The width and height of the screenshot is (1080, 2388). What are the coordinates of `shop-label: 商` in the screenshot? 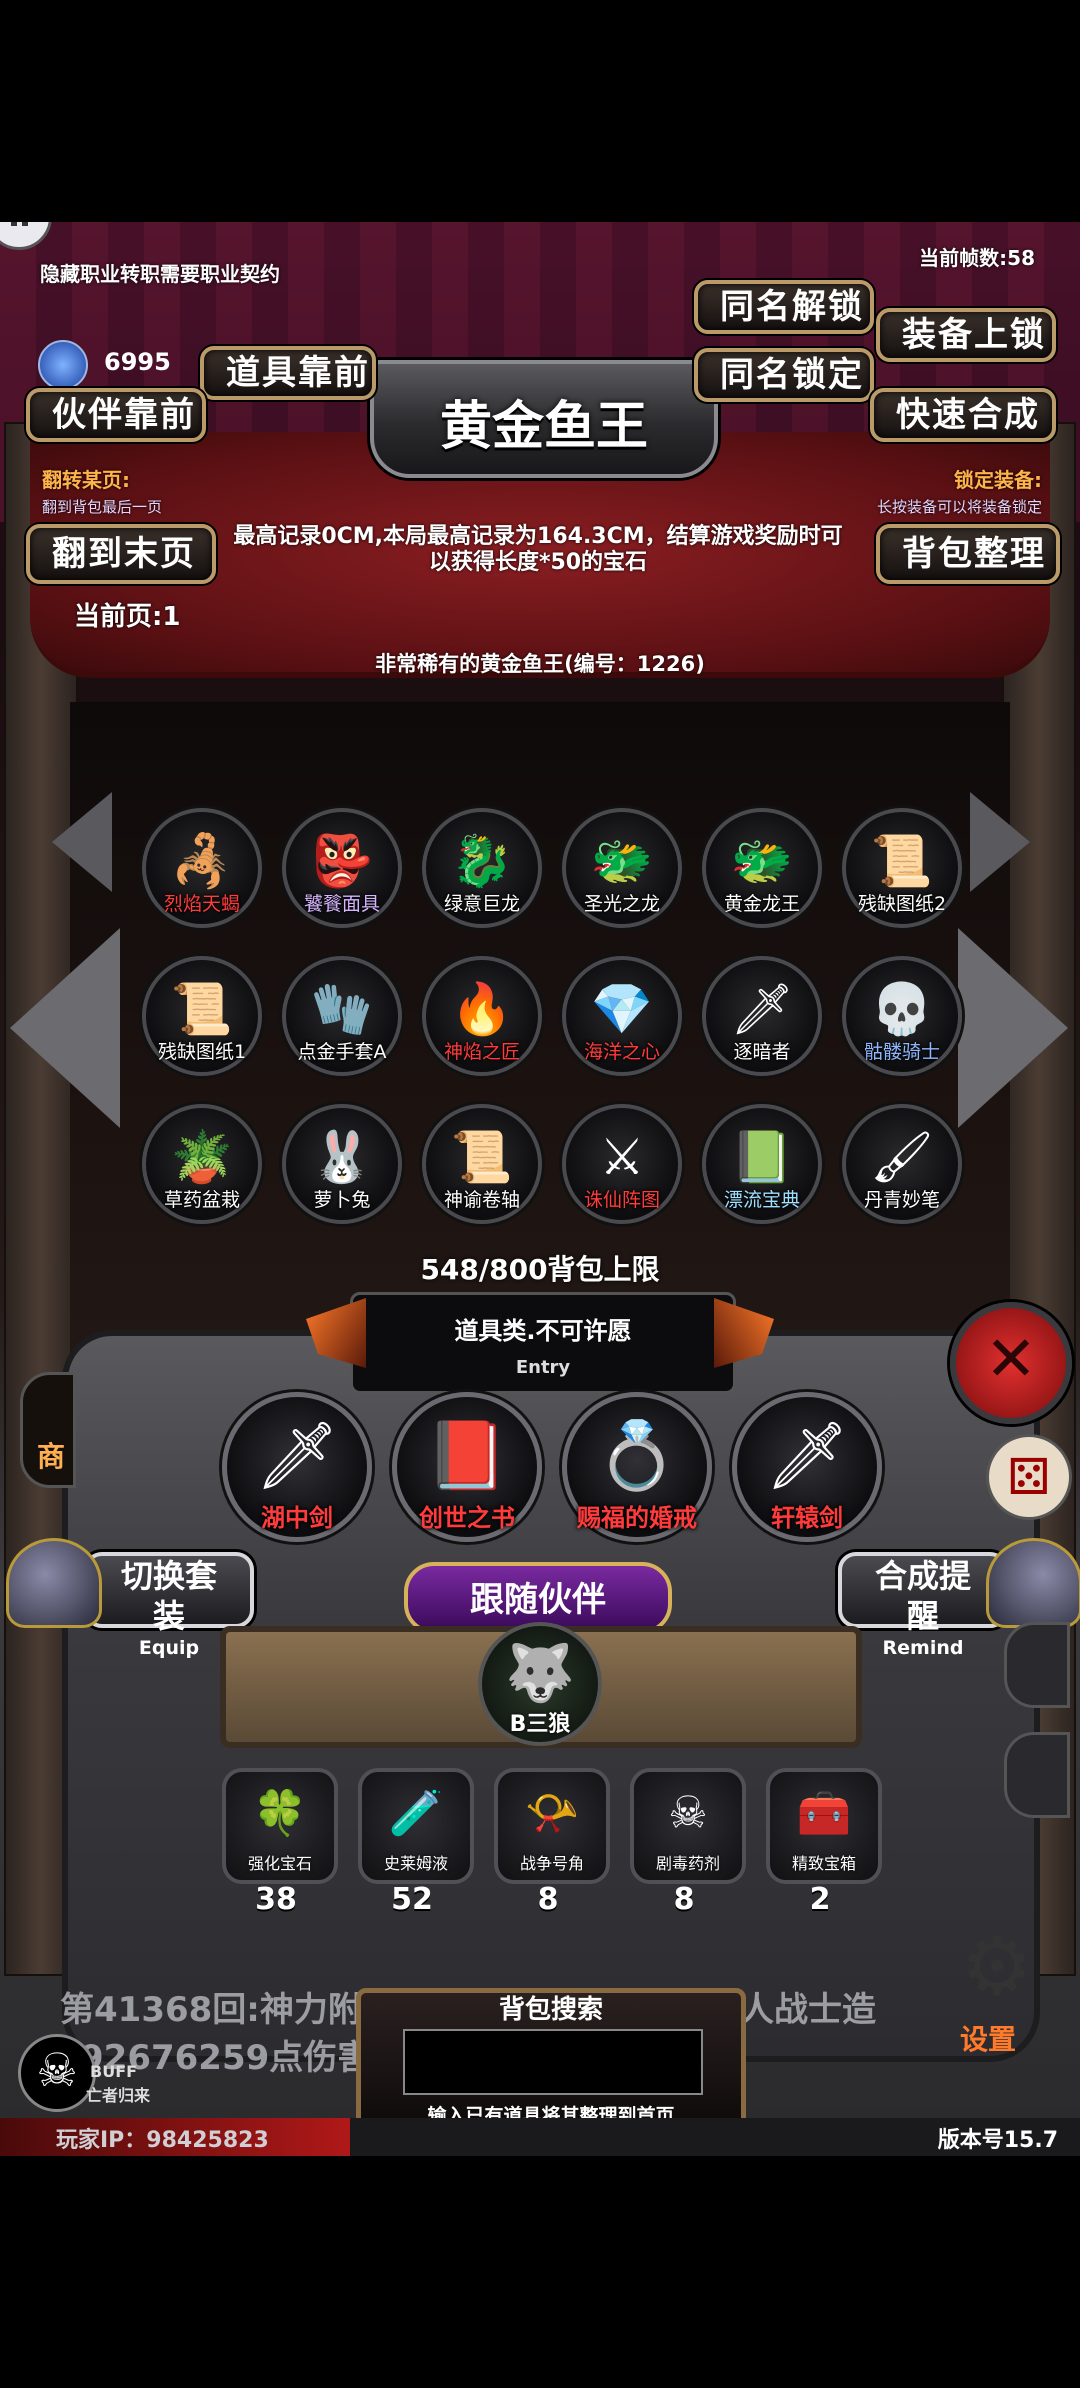 It's located at (51, 1456).